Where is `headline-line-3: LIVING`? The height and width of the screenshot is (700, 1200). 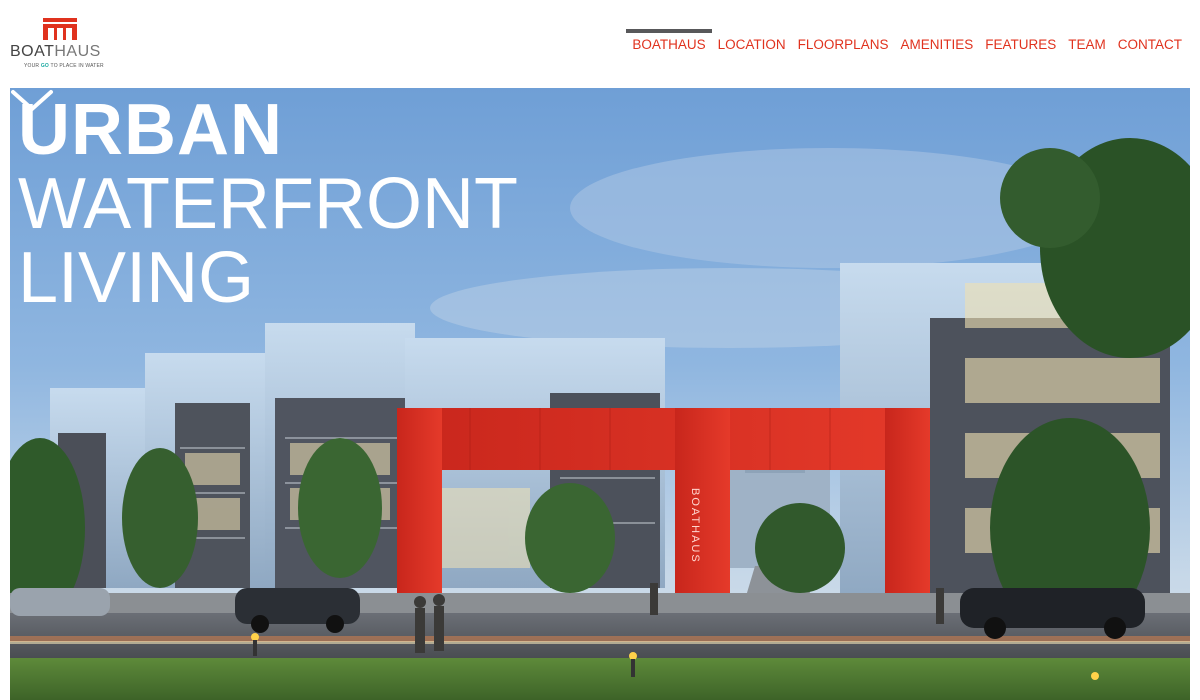
headline-line-3: LIVING is located at coordinates (136, 278).